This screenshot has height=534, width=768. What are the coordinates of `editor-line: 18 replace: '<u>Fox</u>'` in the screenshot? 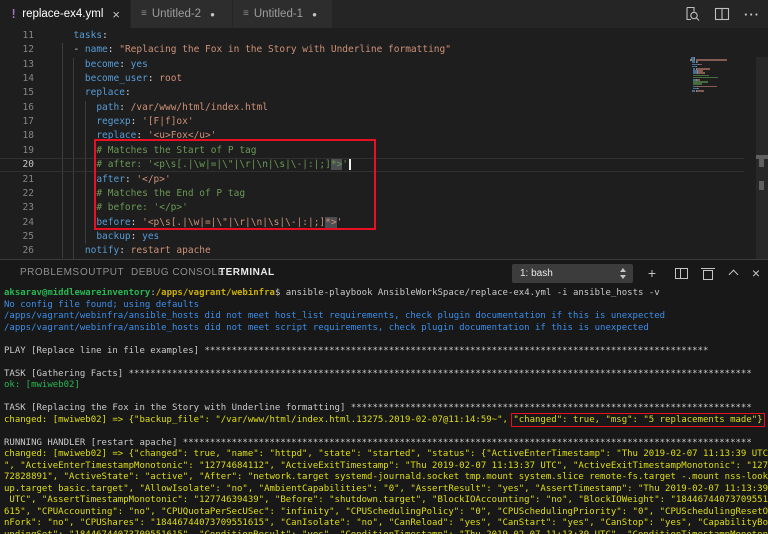 It's located at (372, 136).